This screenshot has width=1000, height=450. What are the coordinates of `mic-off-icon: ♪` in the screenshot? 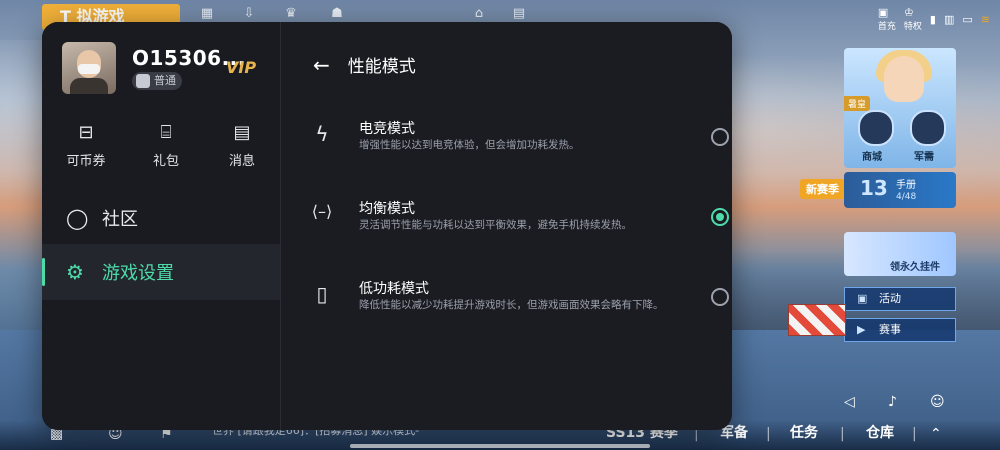 It's located at (892, 402).